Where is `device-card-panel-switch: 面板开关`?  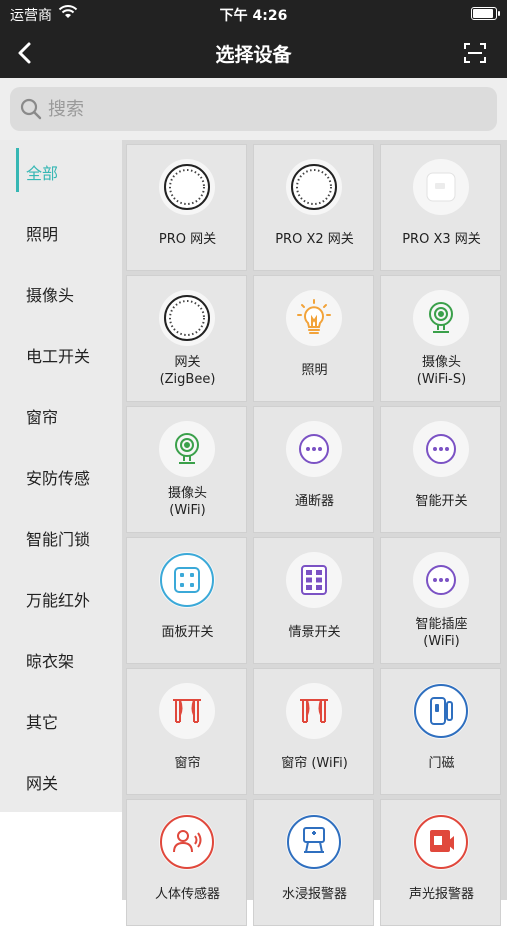 device-card-panel-switch: 面板开关 is located at coordinates (186, 600).